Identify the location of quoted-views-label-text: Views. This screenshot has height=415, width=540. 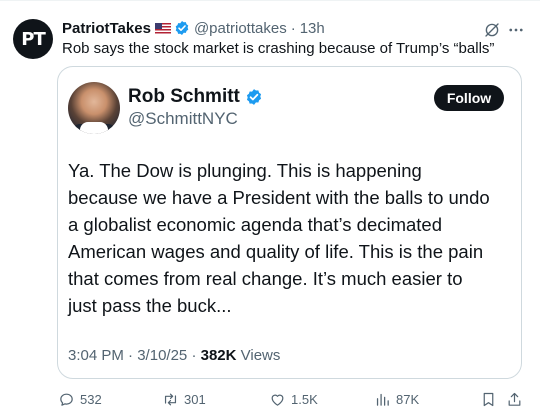
(260, 355).